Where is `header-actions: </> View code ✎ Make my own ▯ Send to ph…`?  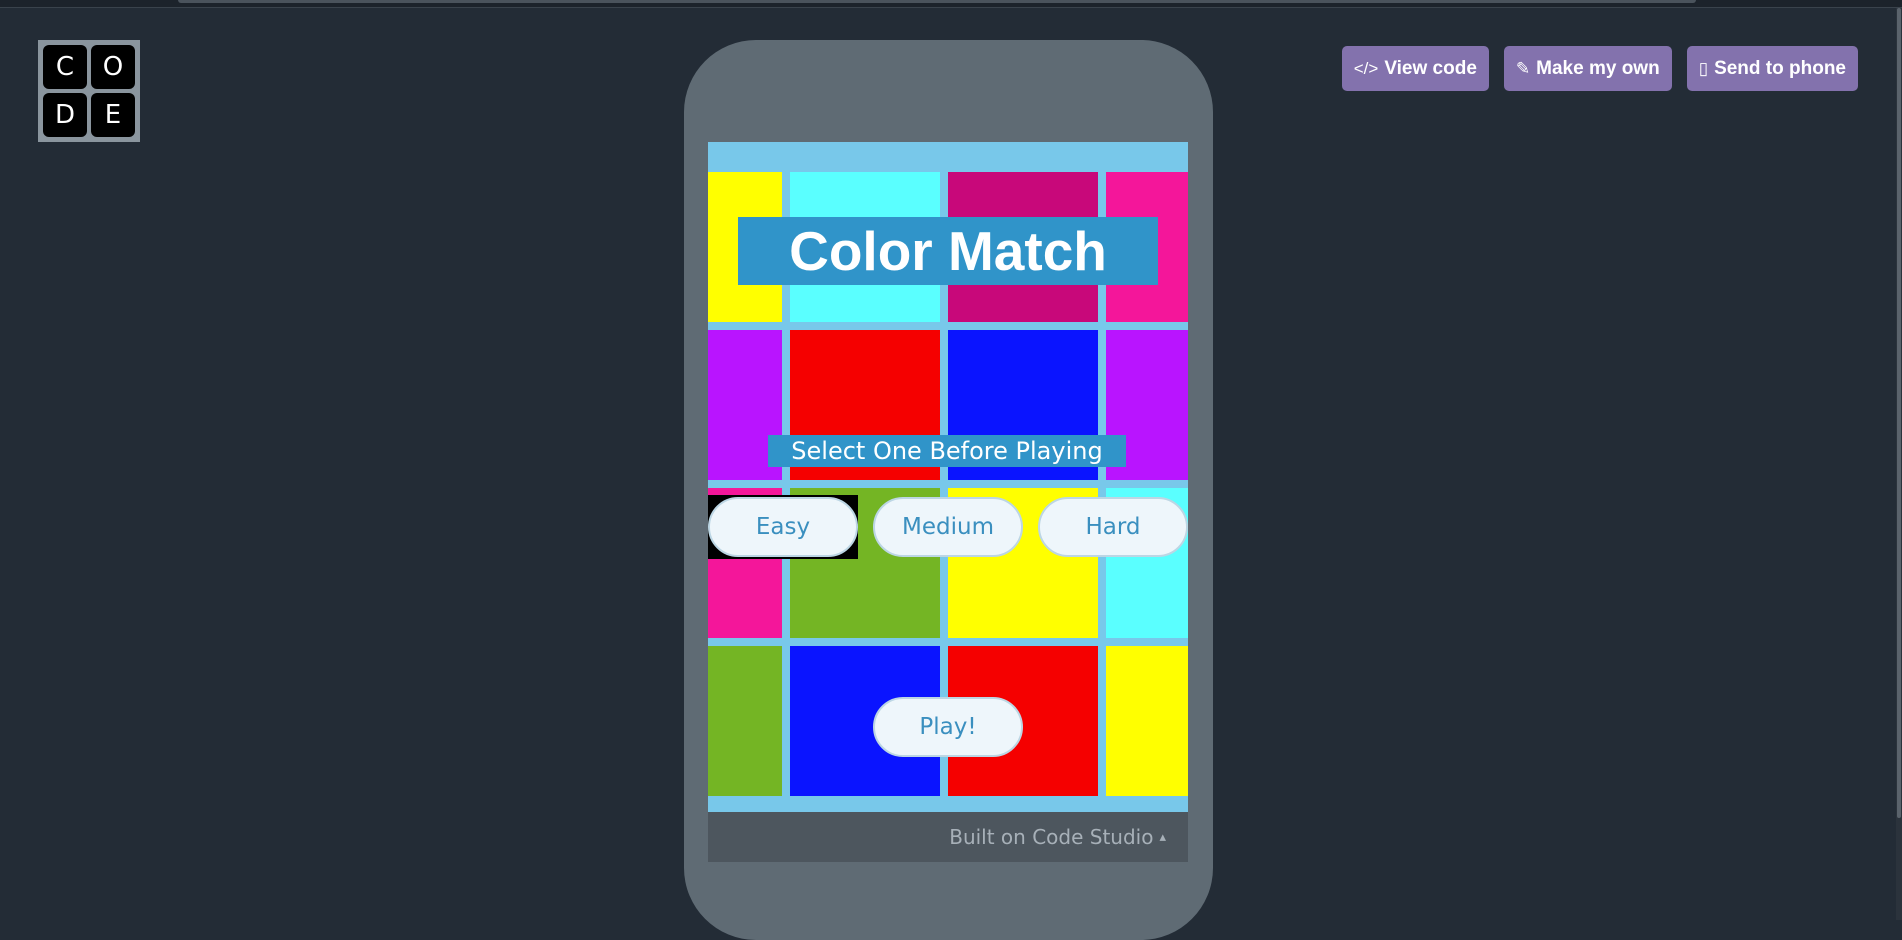 header-actions: </> View code ✎ Make my own ▯ Send to ph… is located at coordinates (1599, 68).